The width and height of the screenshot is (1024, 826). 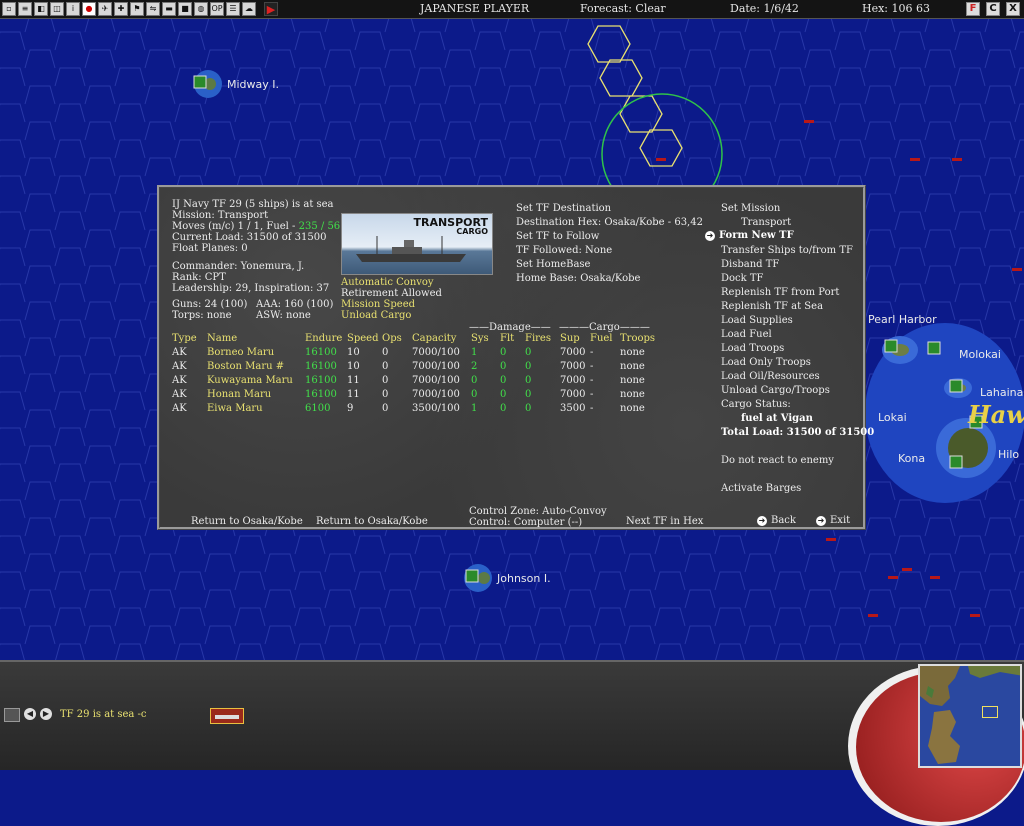 I want to click on cell-fires: 0, so click(x=528, y=352).